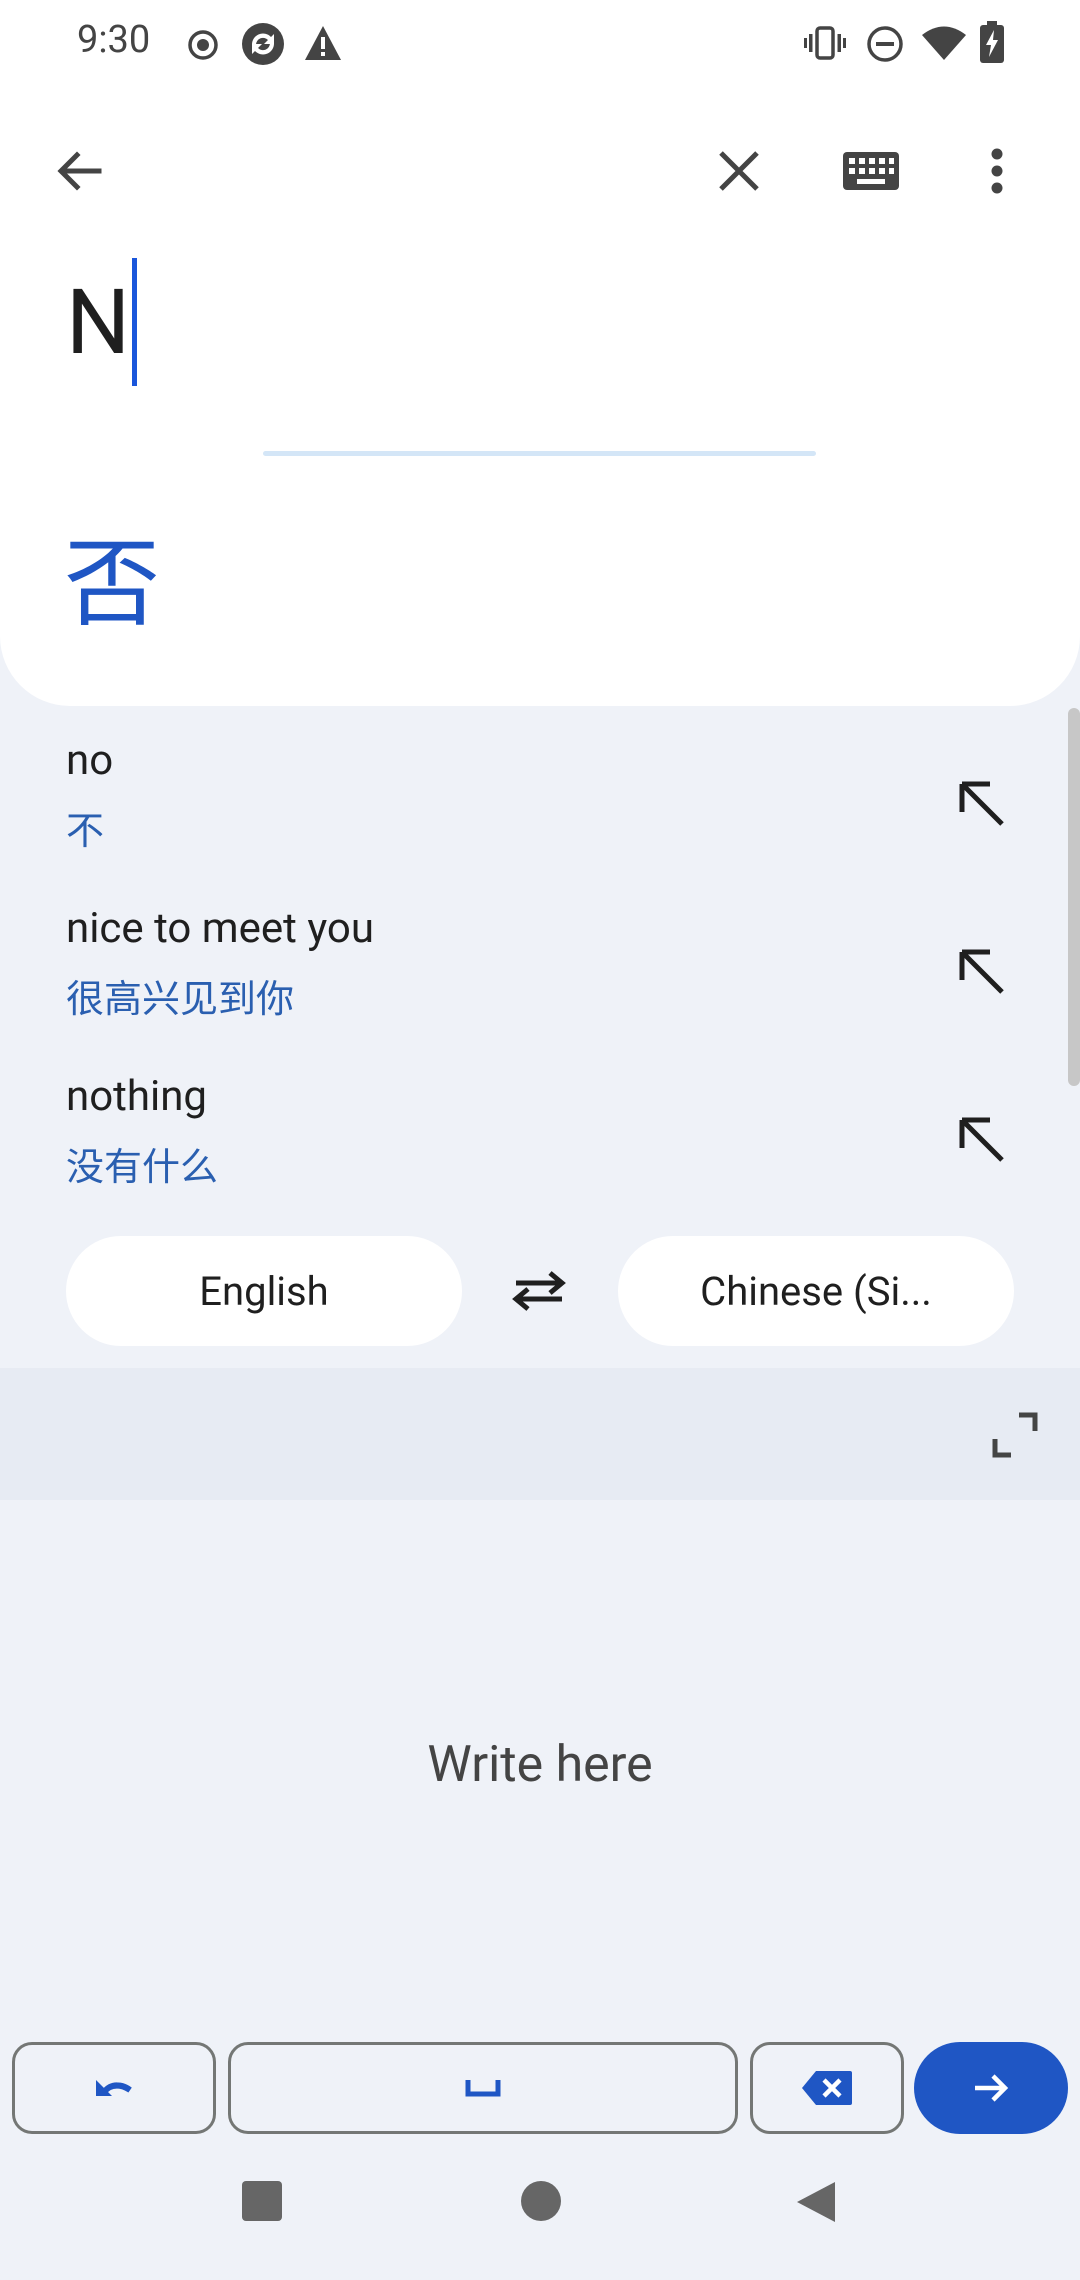 Image resolution: width=1080 pixels, height=2280 pixels. What do you see at coordinates (142, 1168) in the screenshot?
I see `suggestion-translation: 没有什么` at bounding box center [142, 1168].